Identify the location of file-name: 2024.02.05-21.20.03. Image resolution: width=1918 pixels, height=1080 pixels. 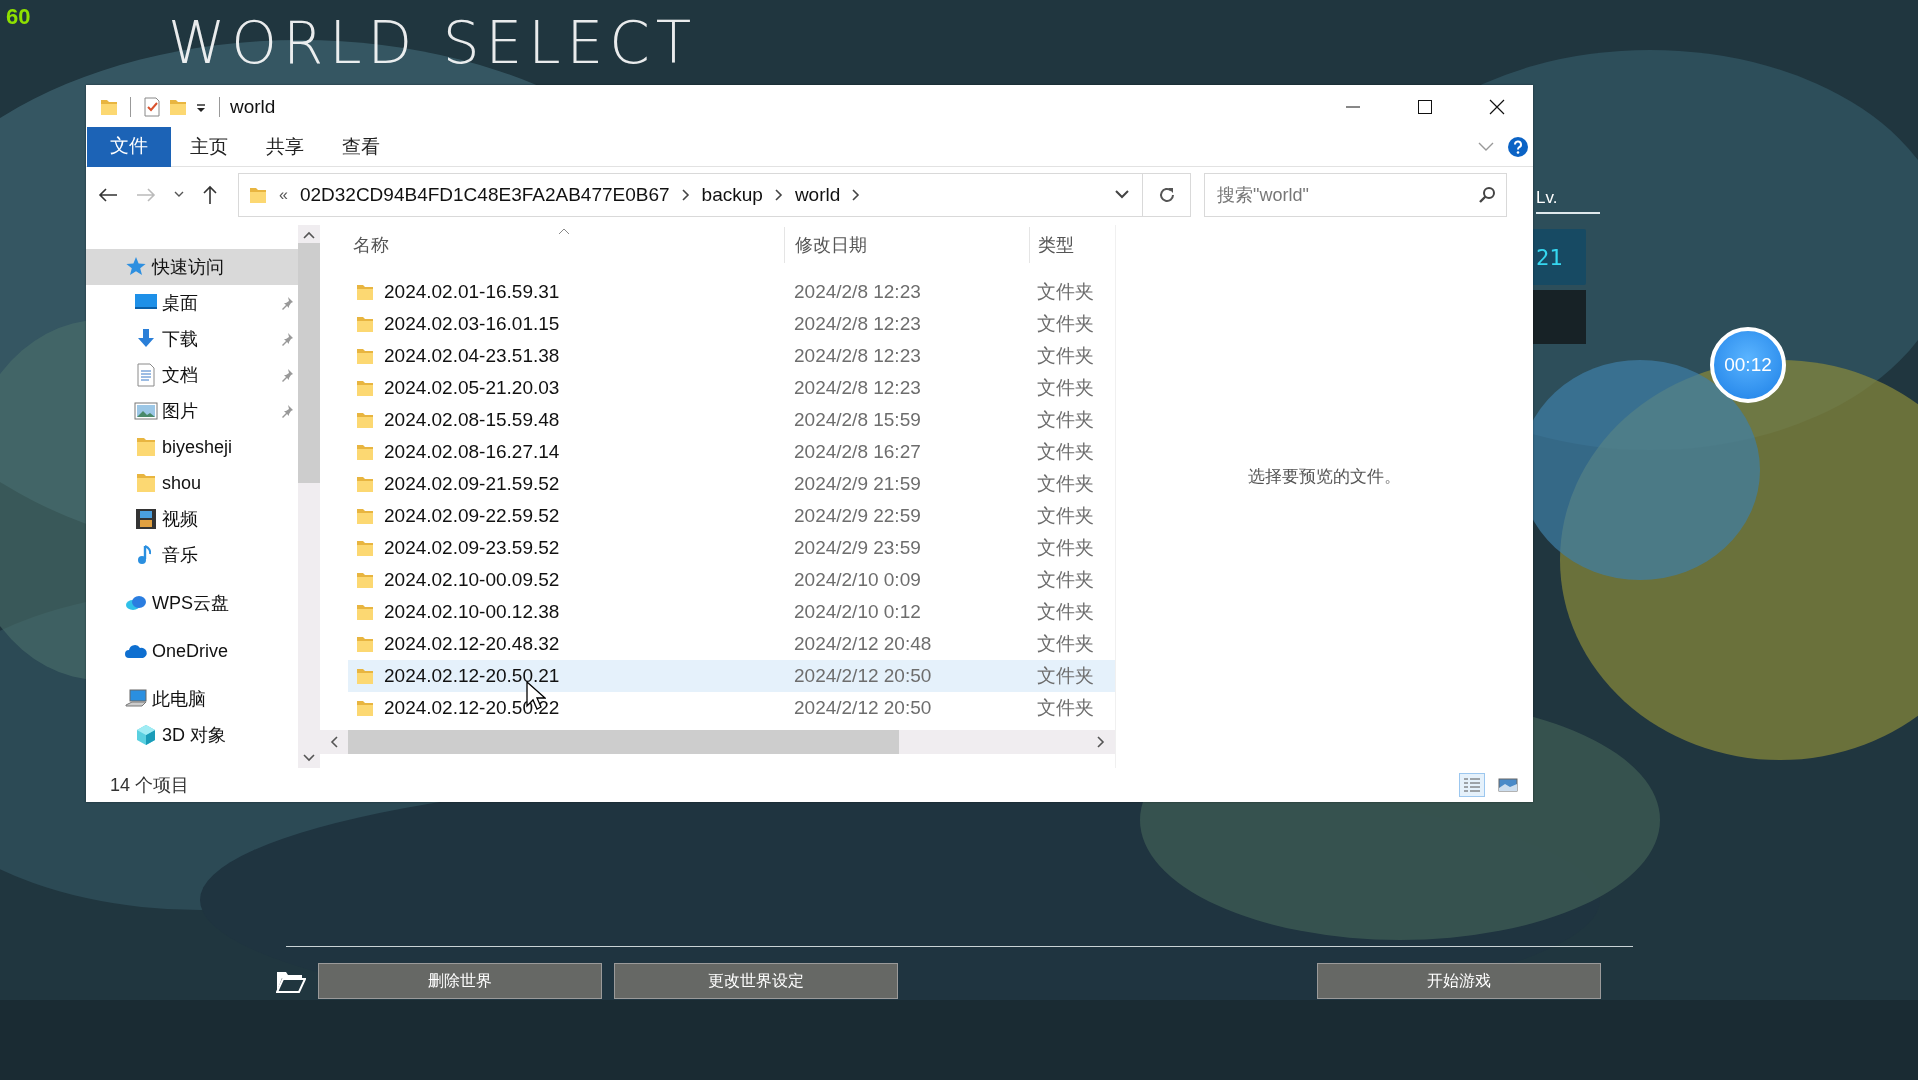
(472, 388).